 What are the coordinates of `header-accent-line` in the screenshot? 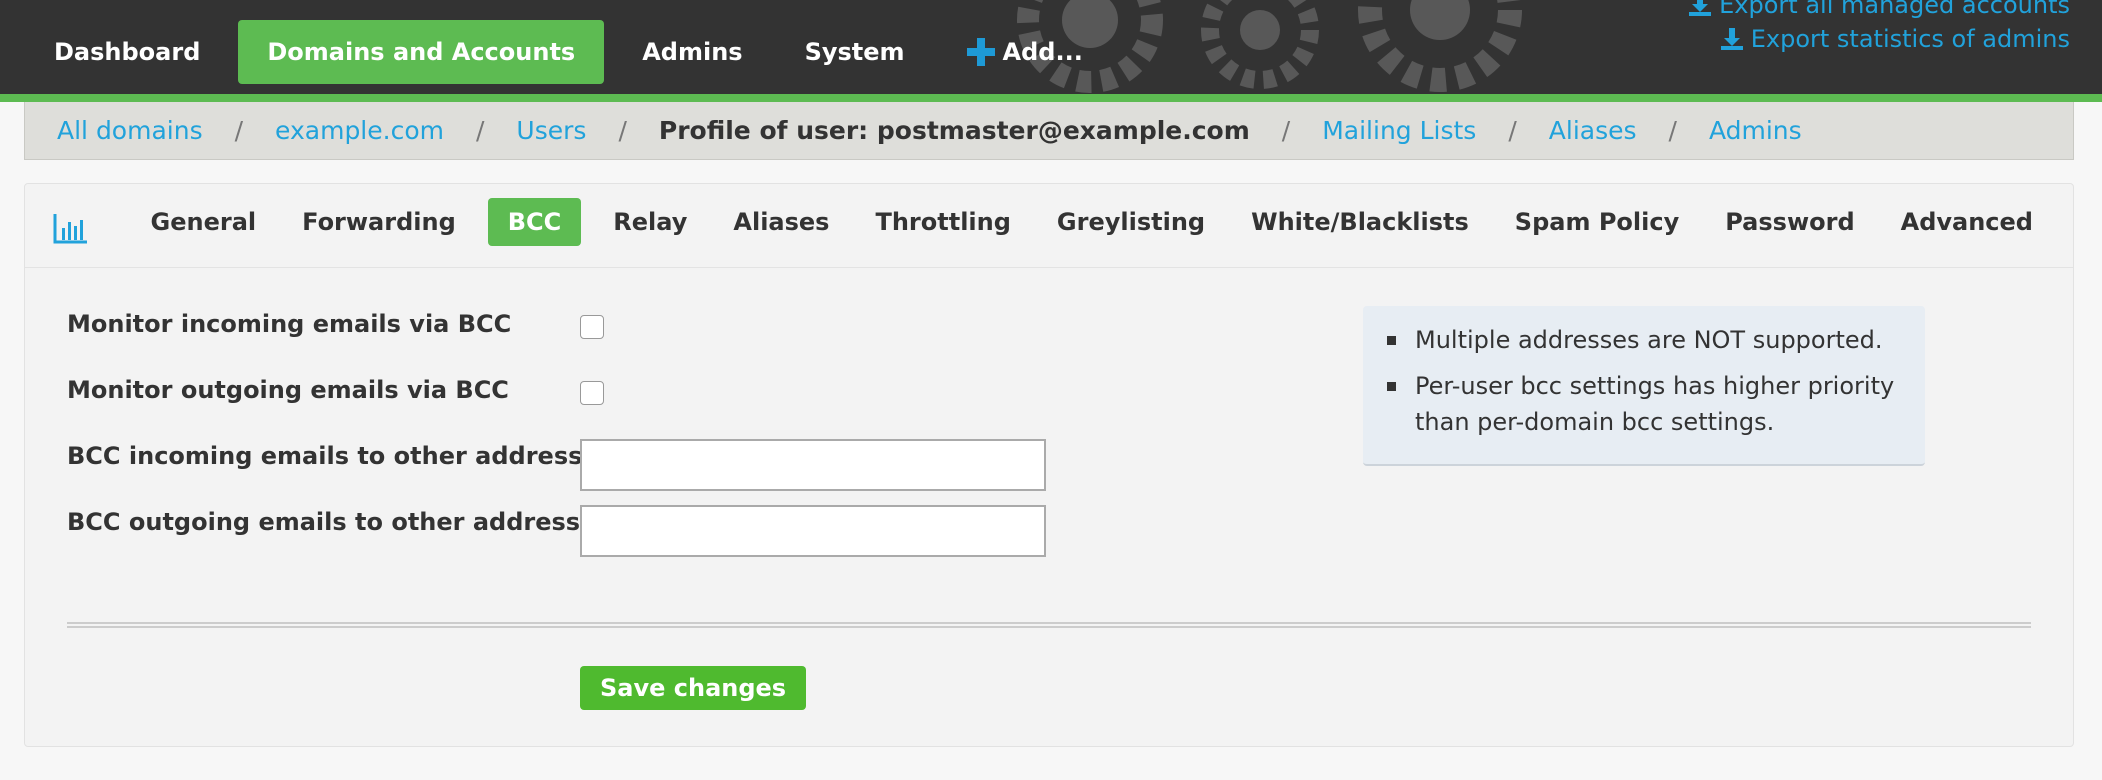 It's located at (1051, 98).